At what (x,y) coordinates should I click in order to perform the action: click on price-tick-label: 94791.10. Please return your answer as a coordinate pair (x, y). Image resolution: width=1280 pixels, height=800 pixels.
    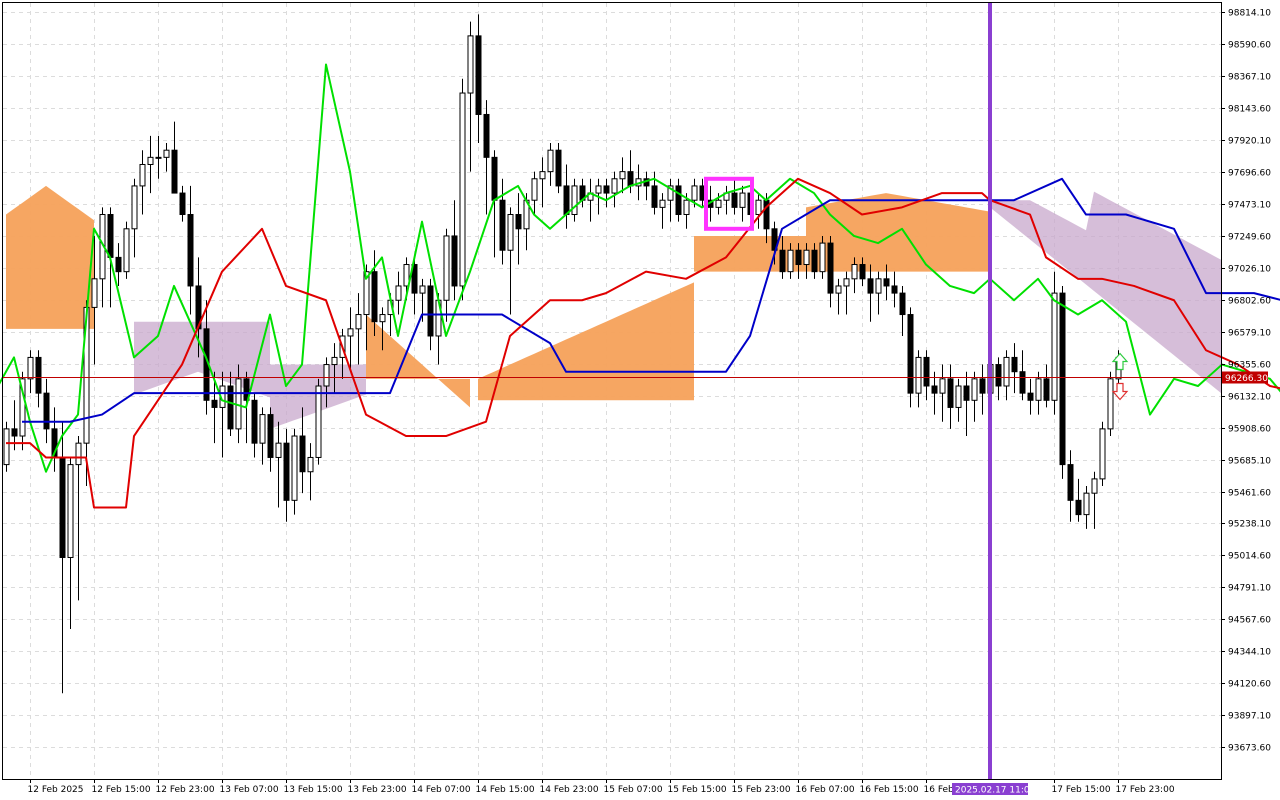
    Looking at the image, I should click on (1249, 589).